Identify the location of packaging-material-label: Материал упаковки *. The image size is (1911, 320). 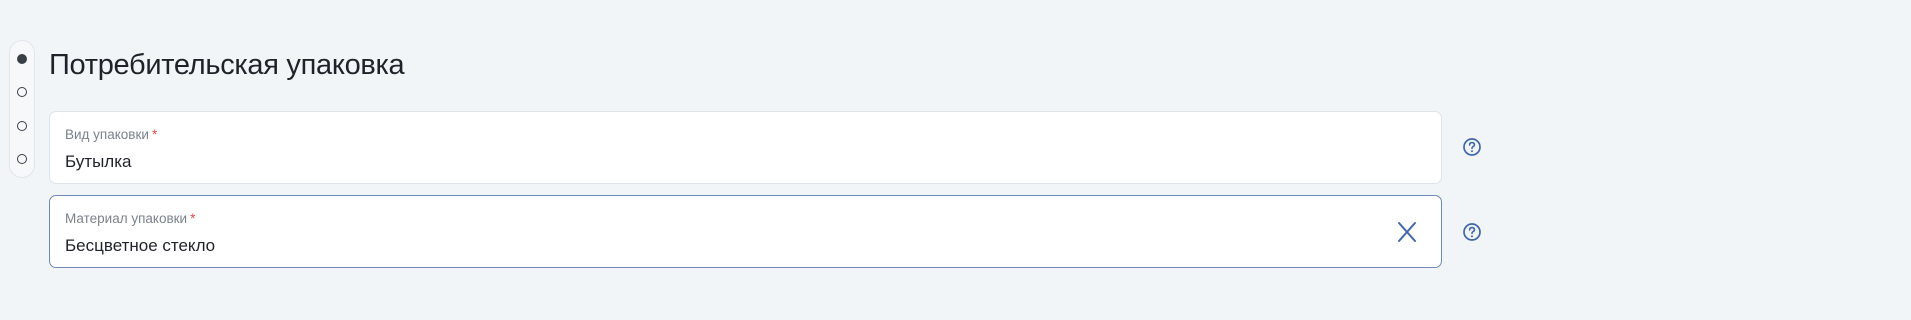
(130, 219).